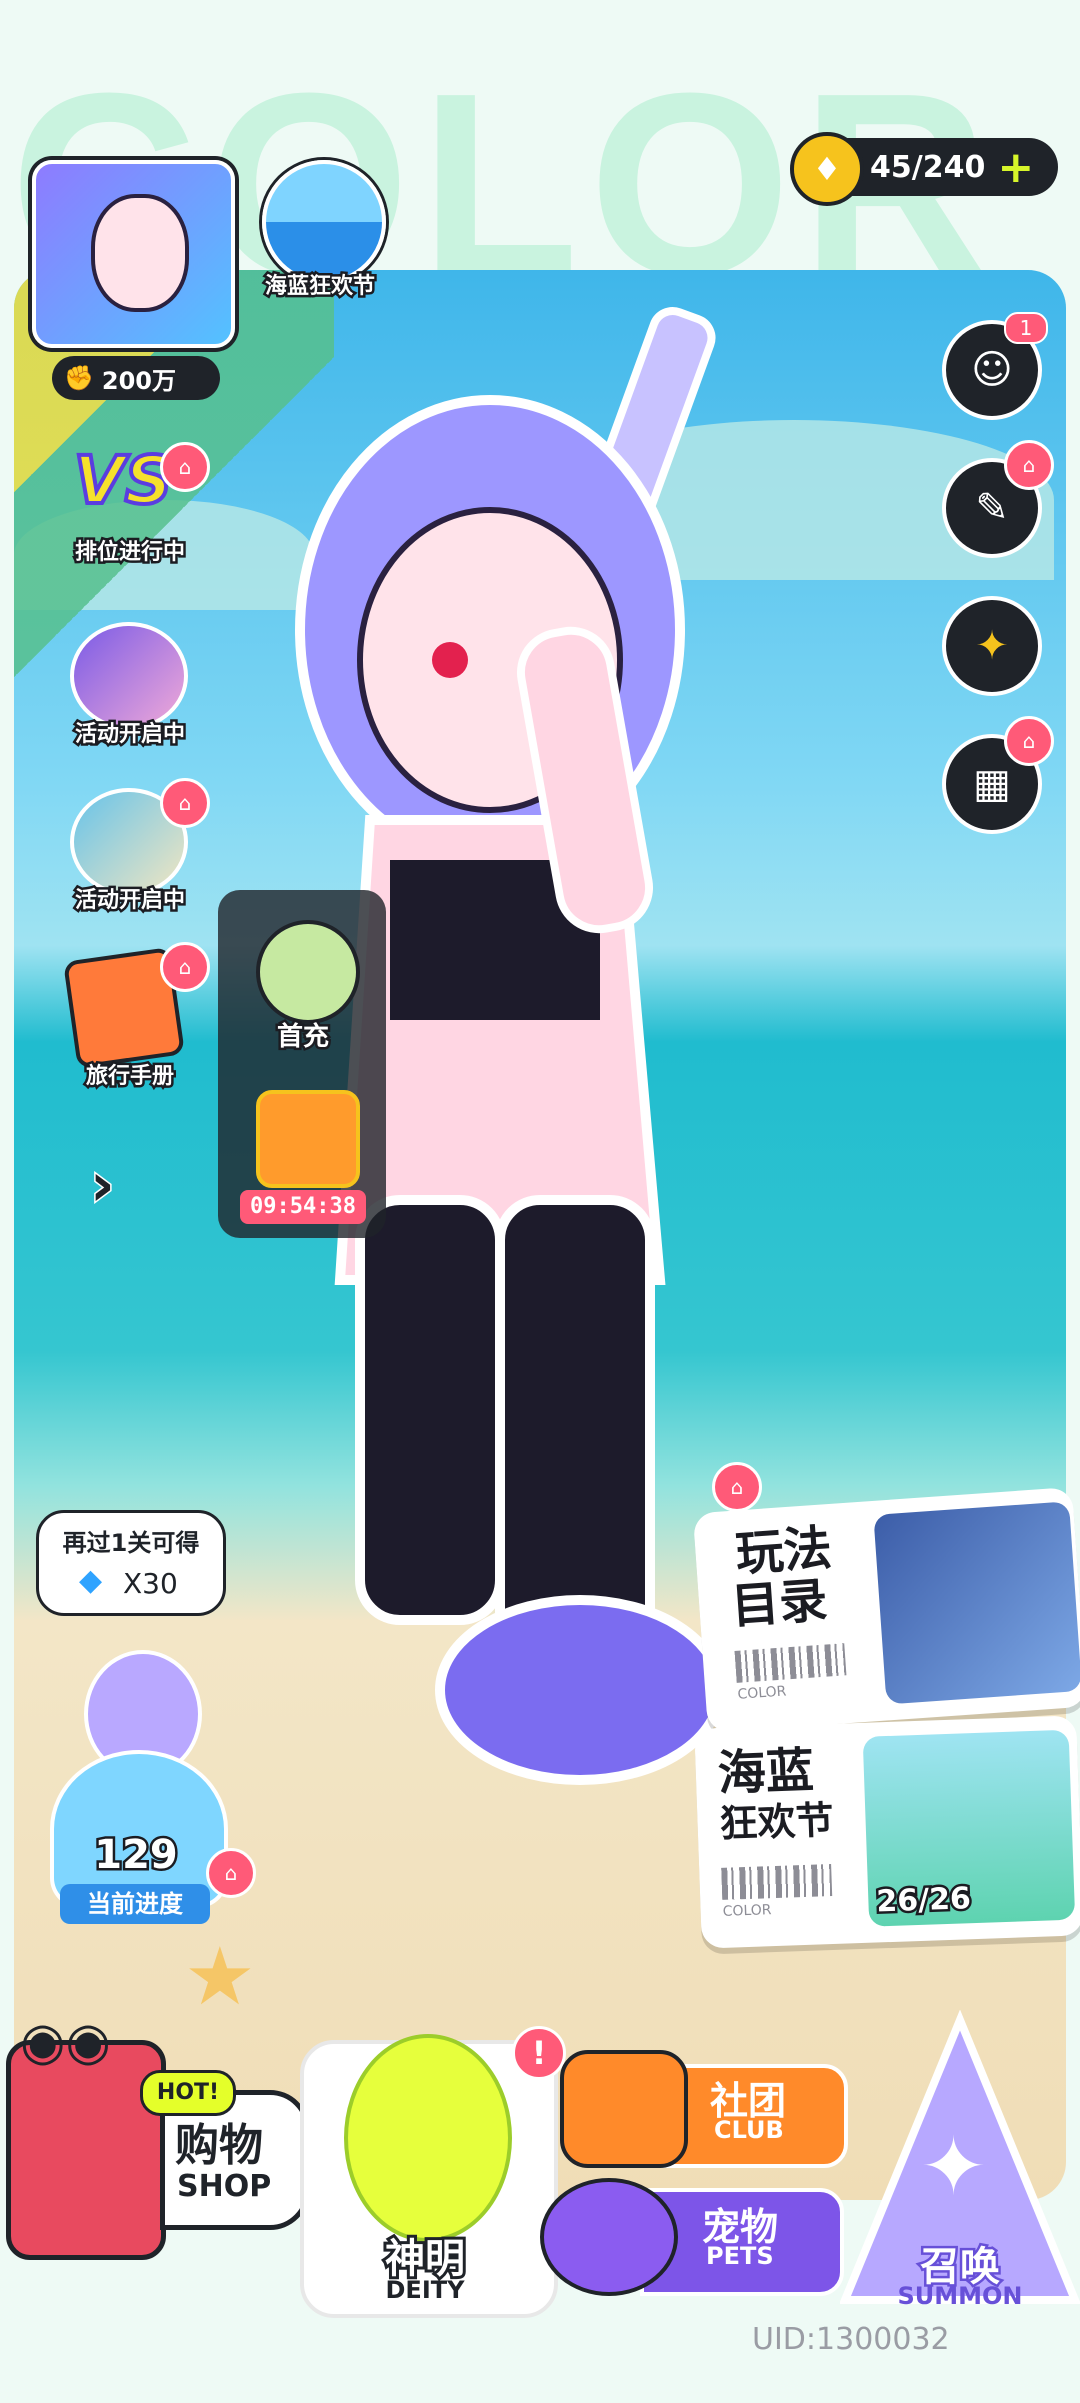 This screenshot has height=2403, width=1080. Describe the element at coordinates (91, 1580) in the screenshot. I see `diamond-icon: ◆` at that location.